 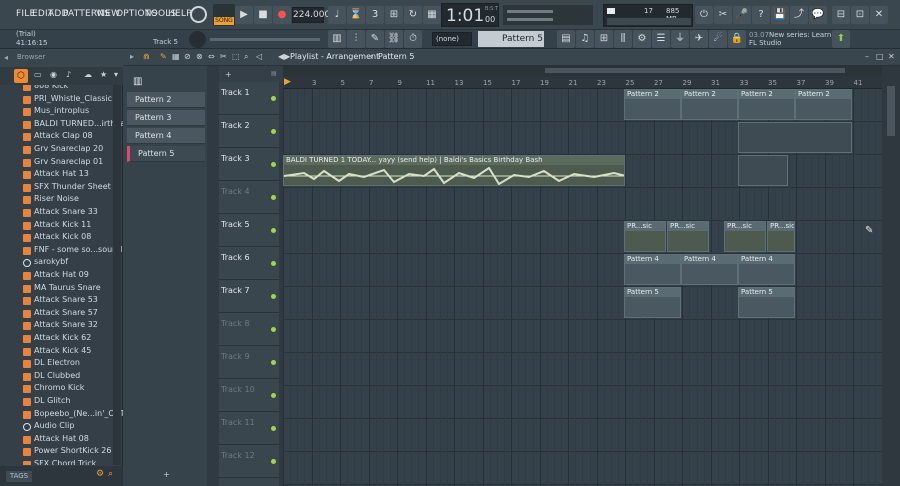 What do you see at coordinates (511, 39) in the screenshot?
I see `pattern-selector: Pattern 5` at bounding box center [511, 39].